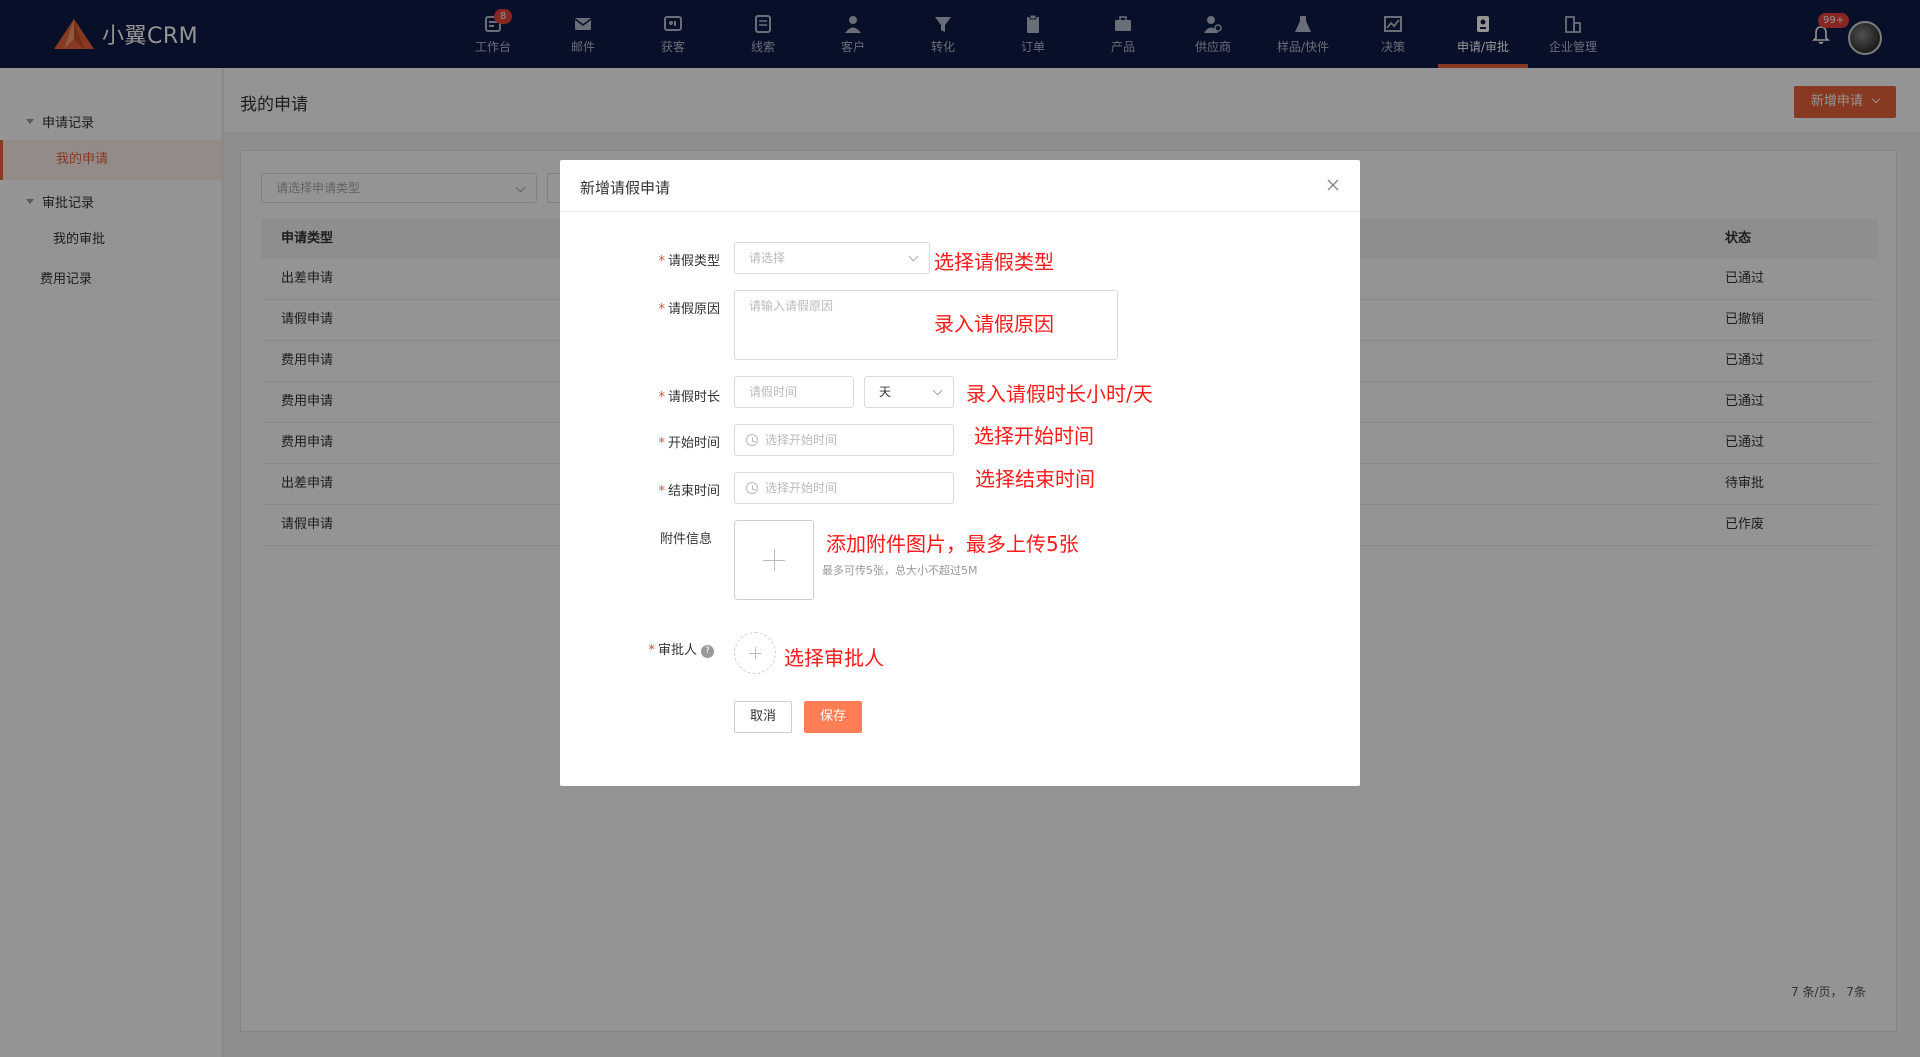 This screenshot has width=1920, height=1057. I want to click on duration-label: * 请假时长, so click(640, 395).